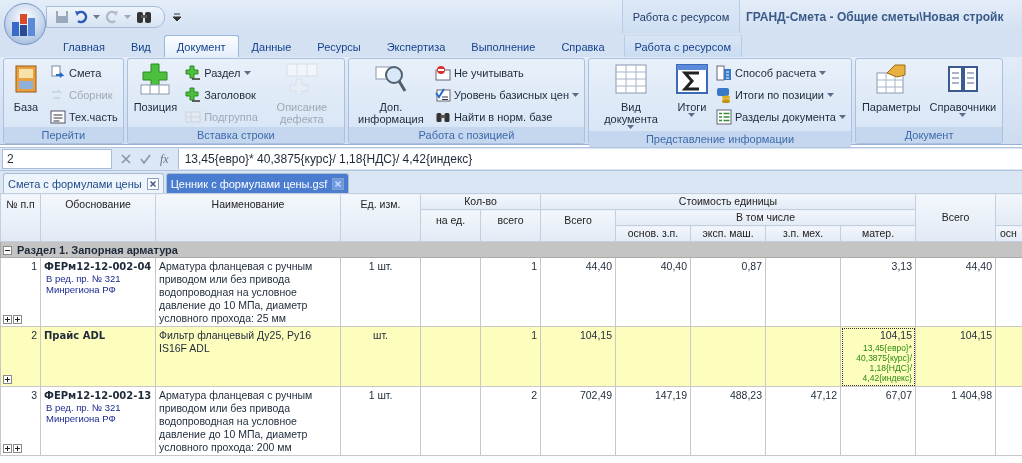  What do you see at coordinates (898, 395) in the screenshot?
I see `cost-value: 67,07` at bounding box center [898, 395].